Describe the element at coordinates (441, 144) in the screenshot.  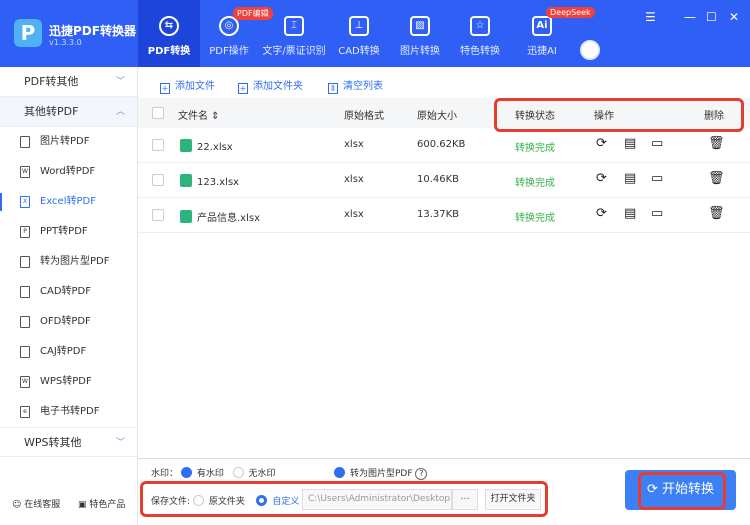
I see `file-size: 600.62KB` at that location.